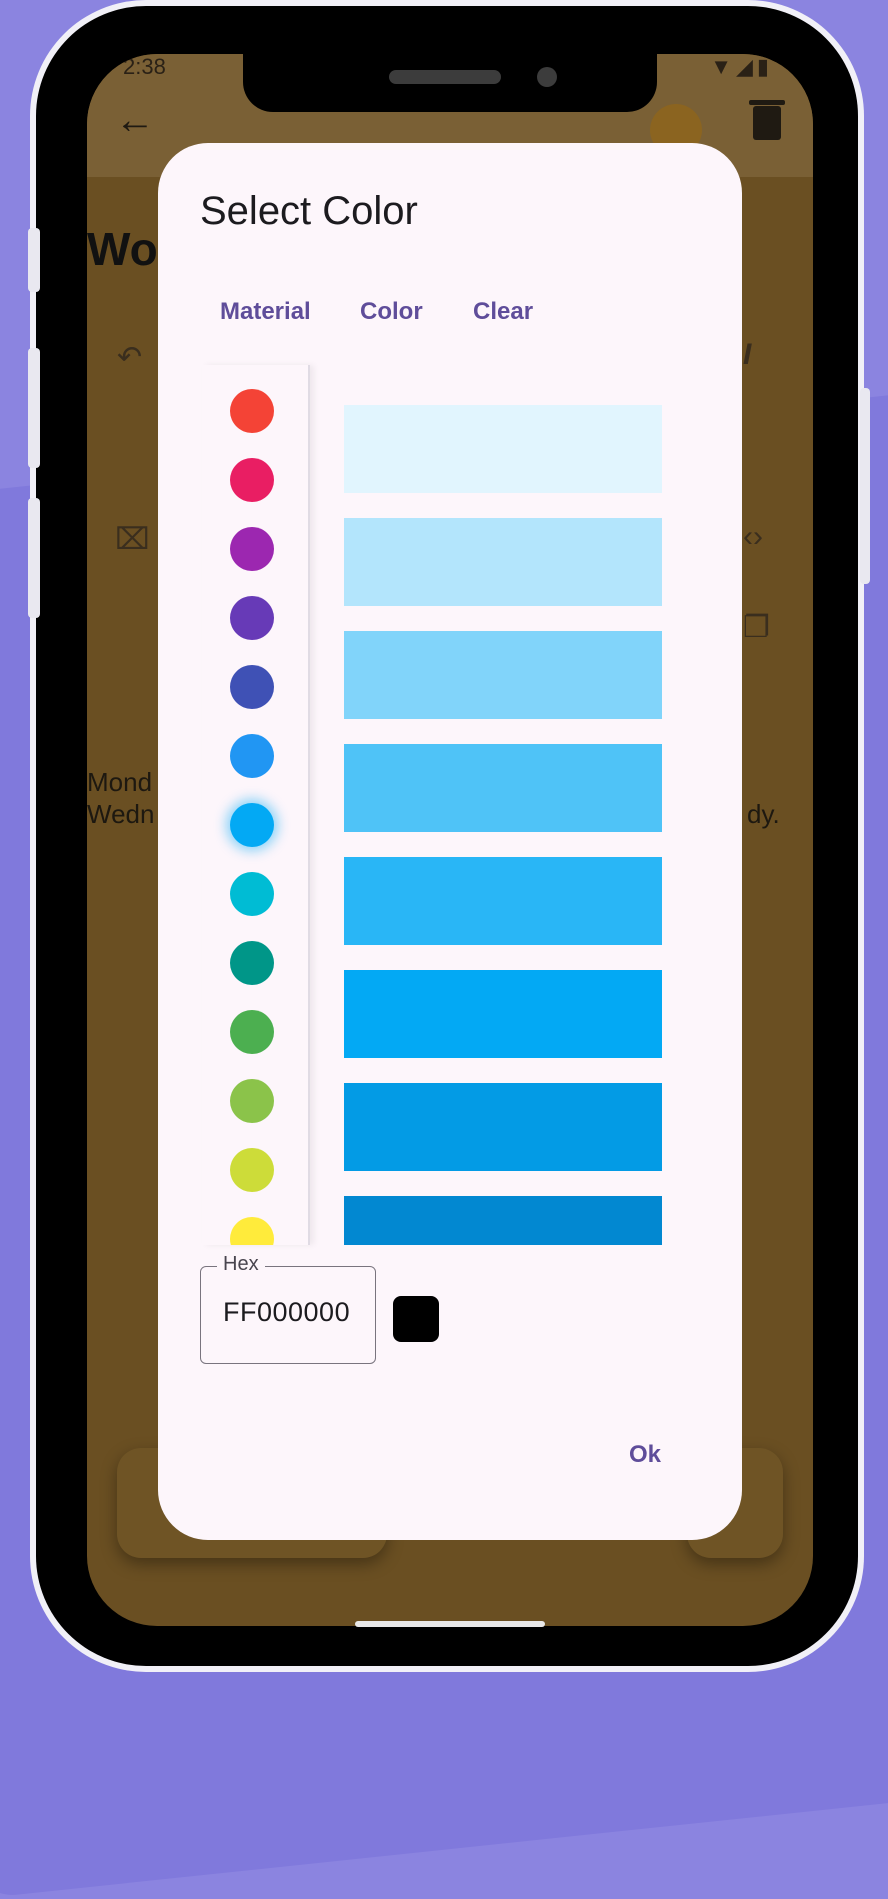  What do you see at coordinates (120, 782) in the screenshot?
I see `note-line-1: Mond` at bounding box center [120, 782].